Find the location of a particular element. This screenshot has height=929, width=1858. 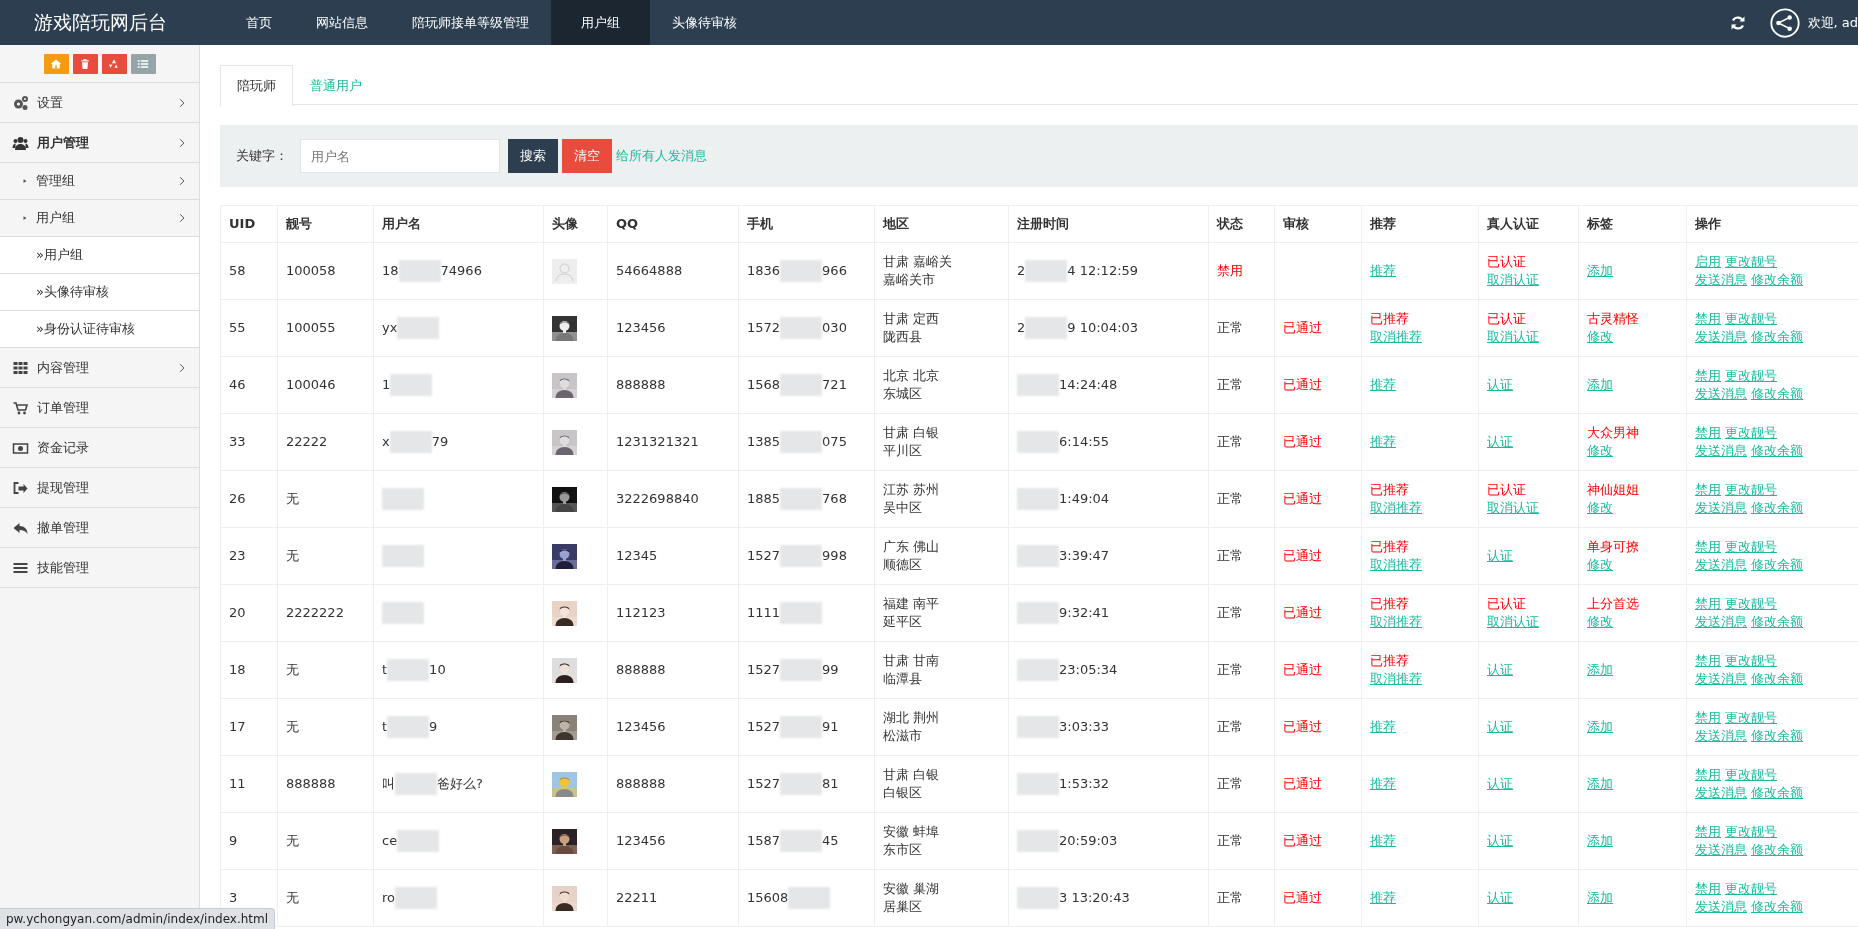

nav-link: 首页 is located at coordinates (259, 22).